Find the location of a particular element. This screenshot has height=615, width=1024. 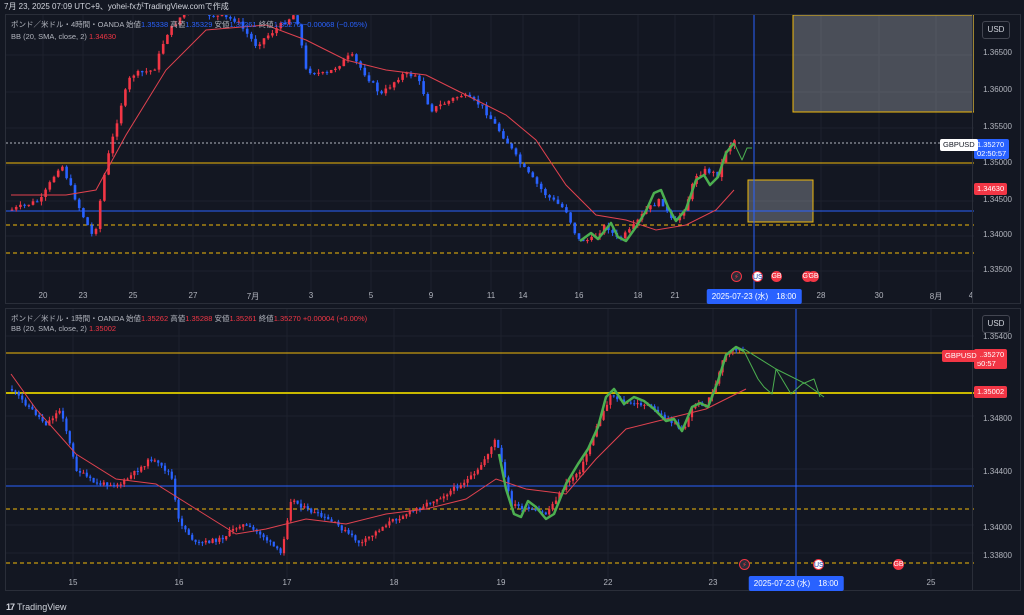

price-label: 1.36500 is located at coordinates (997, 52).